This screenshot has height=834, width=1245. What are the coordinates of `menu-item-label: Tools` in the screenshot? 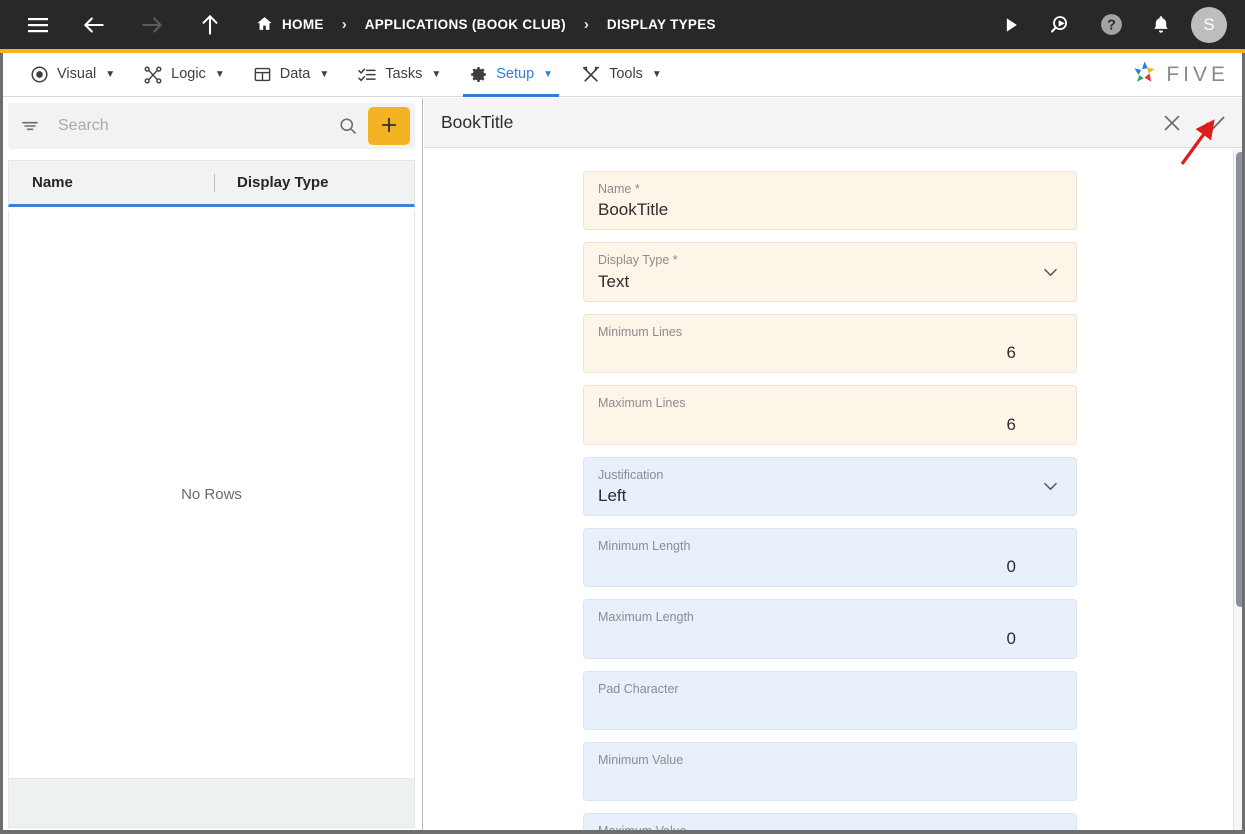 It's located at (626, 74).